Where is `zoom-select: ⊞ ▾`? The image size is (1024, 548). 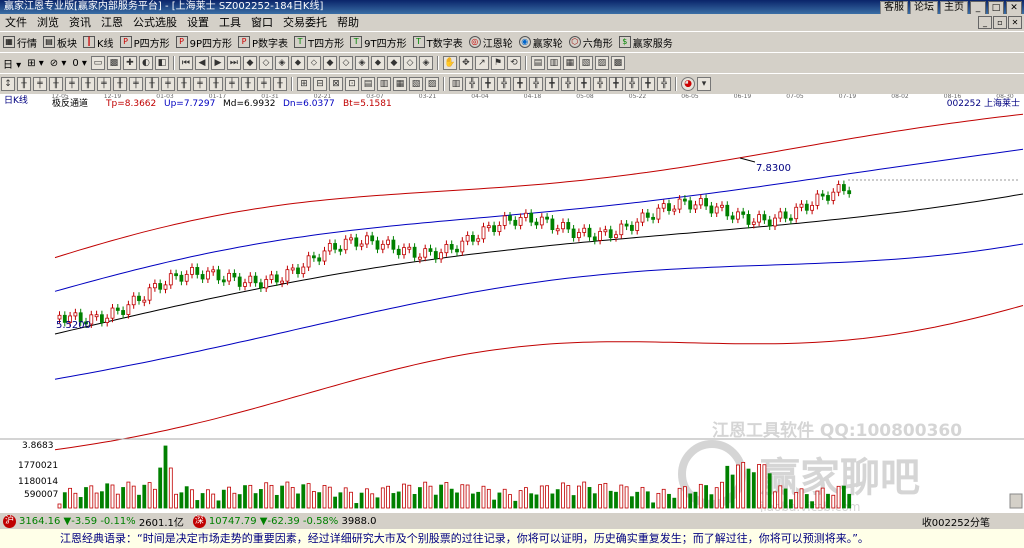
zoom-select: ⊞ ▾ is located at coordinates (35, 63).